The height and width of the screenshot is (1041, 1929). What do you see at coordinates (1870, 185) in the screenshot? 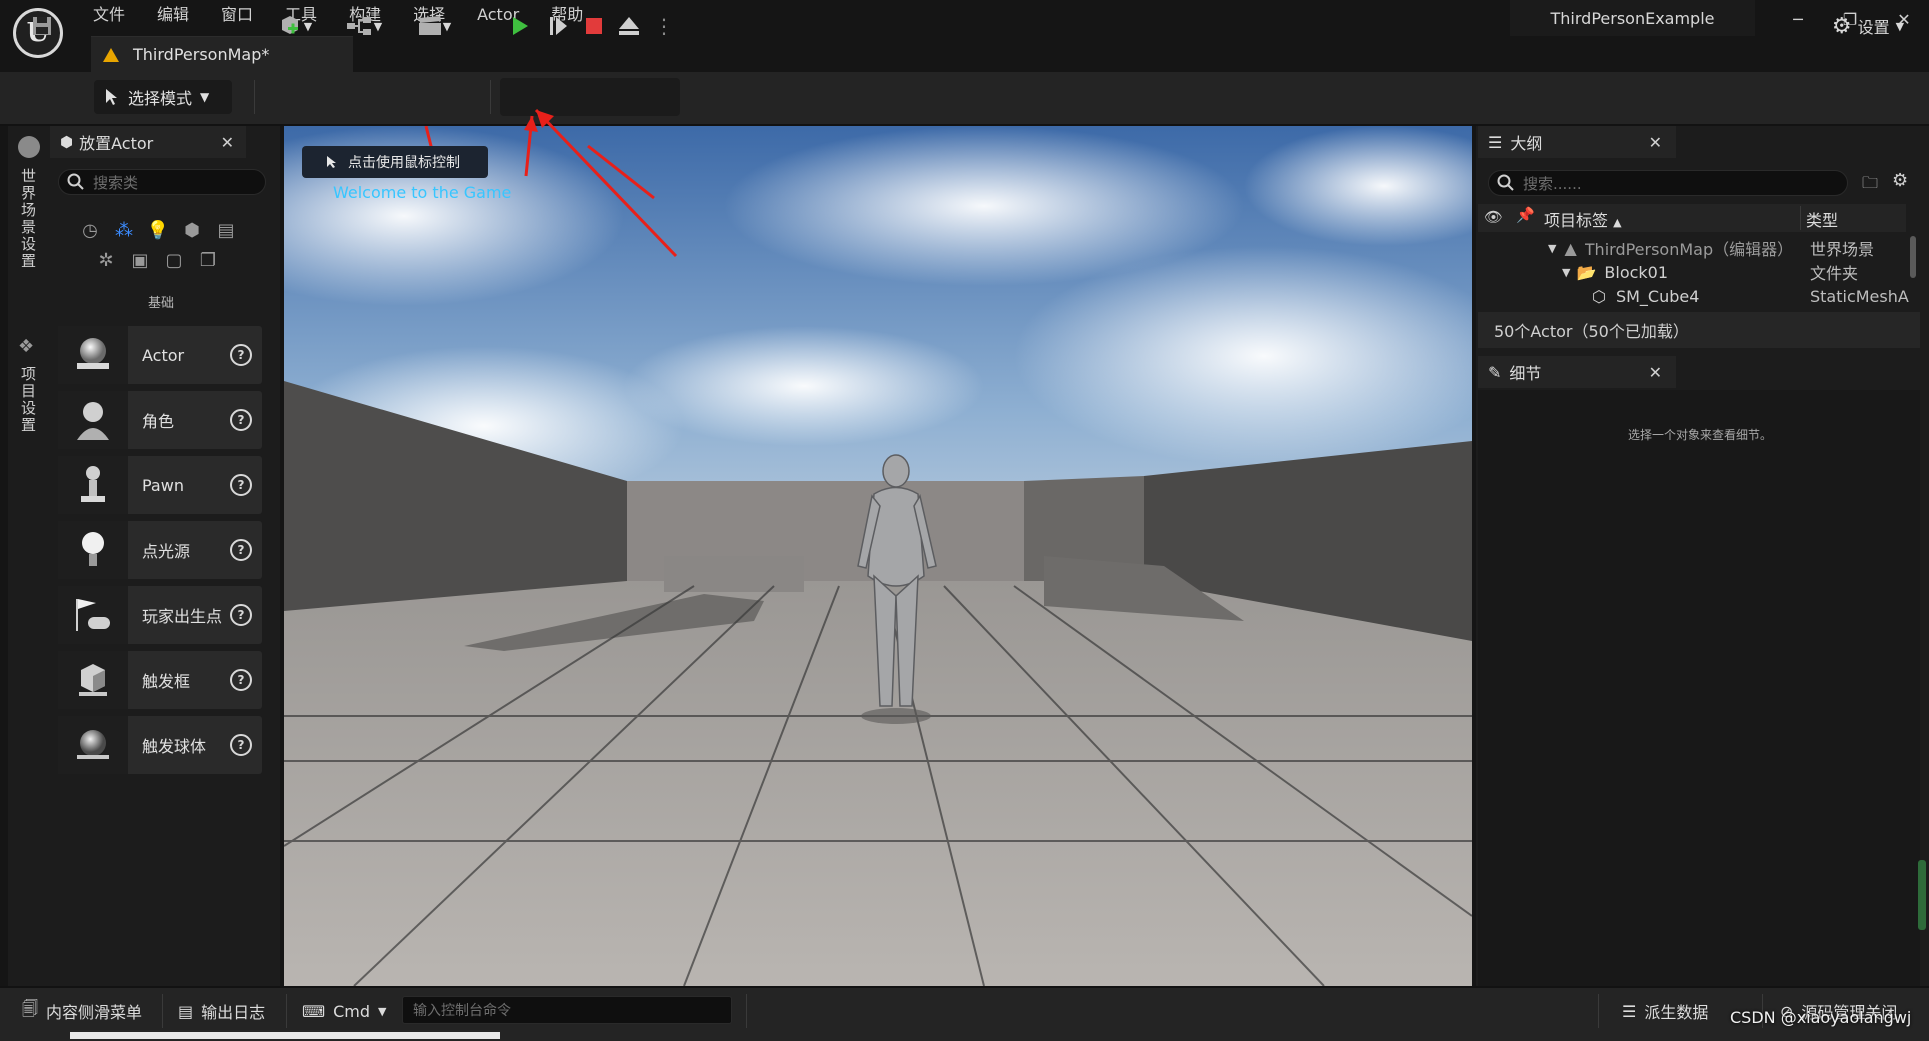
I see `add-folder-icon: 🗀` at bounding box center [1870, 185].